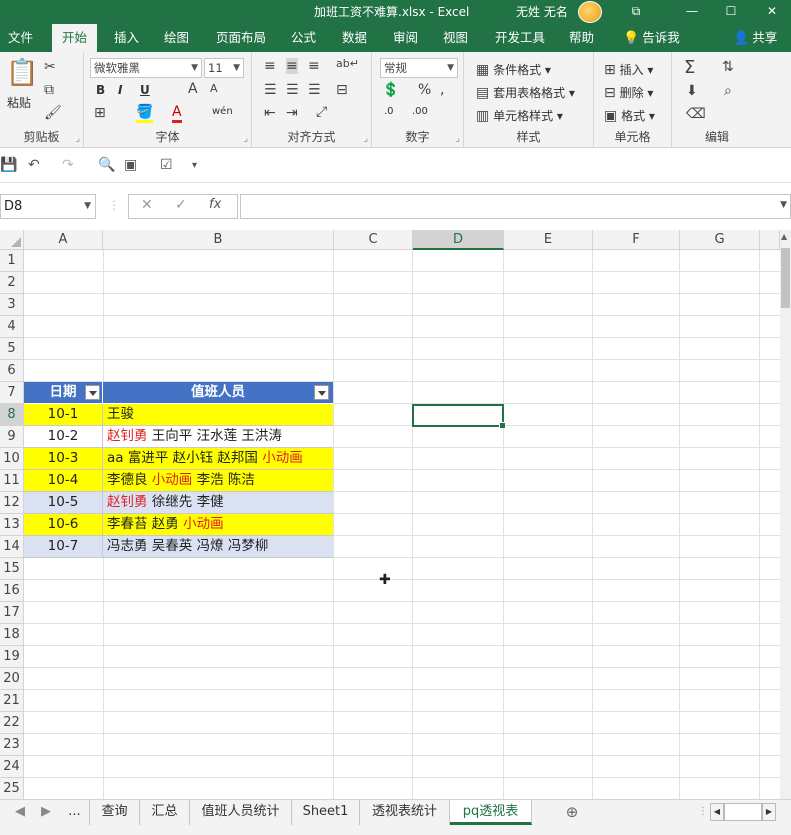 This screenshot has width=791, height=835. What do you see at coordinates (12, 393) in the screenshot?
I see `row-header: 7` at bounding box center [12, 393].